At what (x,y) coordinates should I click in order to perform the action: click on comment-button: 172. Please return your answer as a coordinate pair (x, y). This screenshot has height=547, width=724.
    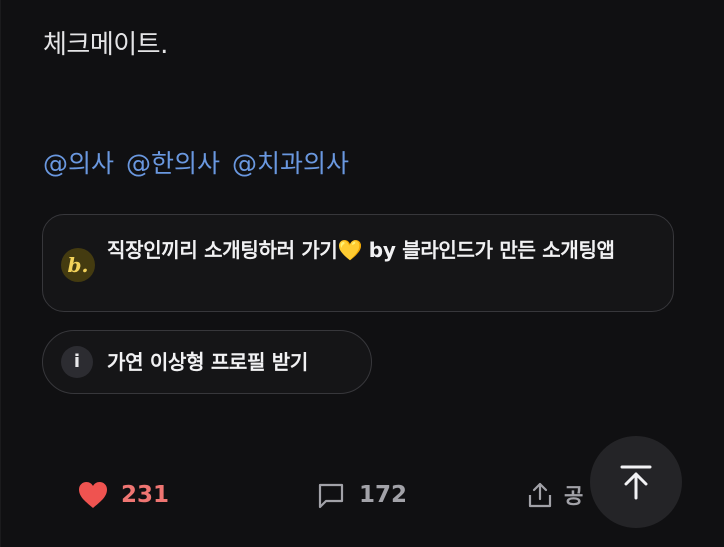
    Looking at the image, I should click on (362, 495).